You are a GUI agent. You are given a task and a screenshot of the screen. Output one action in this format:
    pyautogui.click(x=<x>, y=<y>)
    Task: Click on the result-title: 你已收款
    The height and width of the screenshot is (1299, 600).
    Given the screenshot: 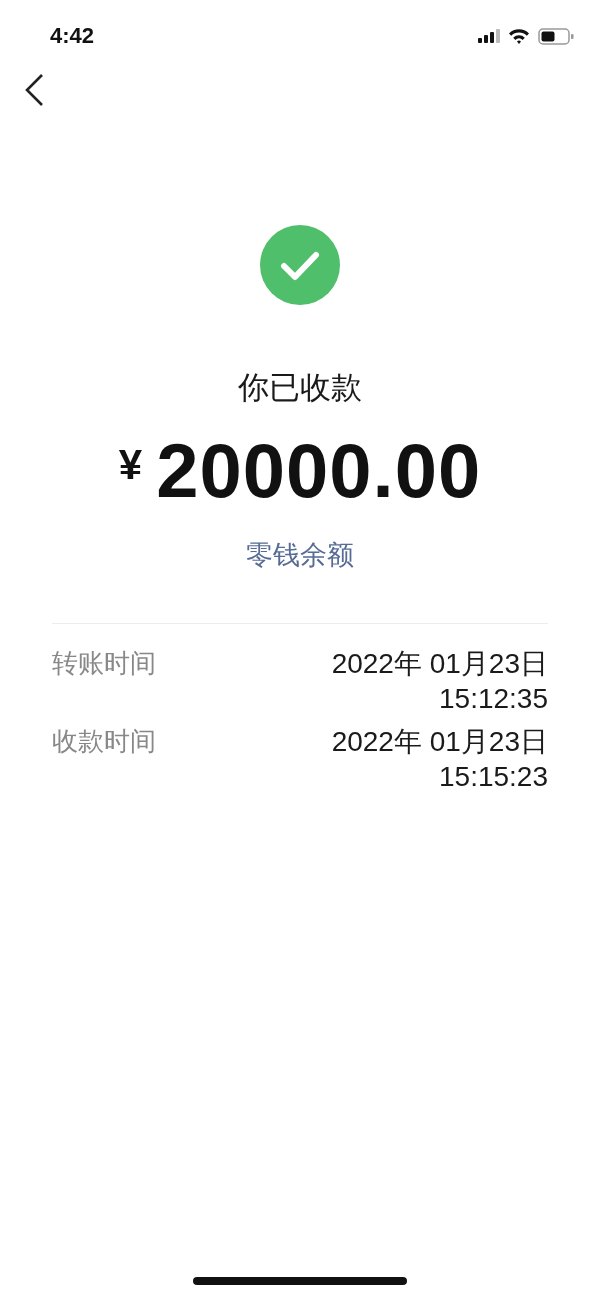 What is the action you would take?
    pyautogui.click(x=300, y=387)
    